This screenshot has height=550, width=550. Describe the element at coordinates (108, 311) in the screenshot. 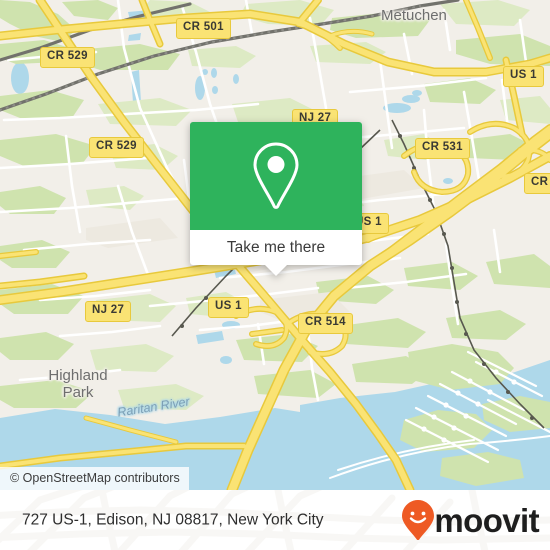

I see `road-shield-nj-27-bottom: NJ 27` at that location.